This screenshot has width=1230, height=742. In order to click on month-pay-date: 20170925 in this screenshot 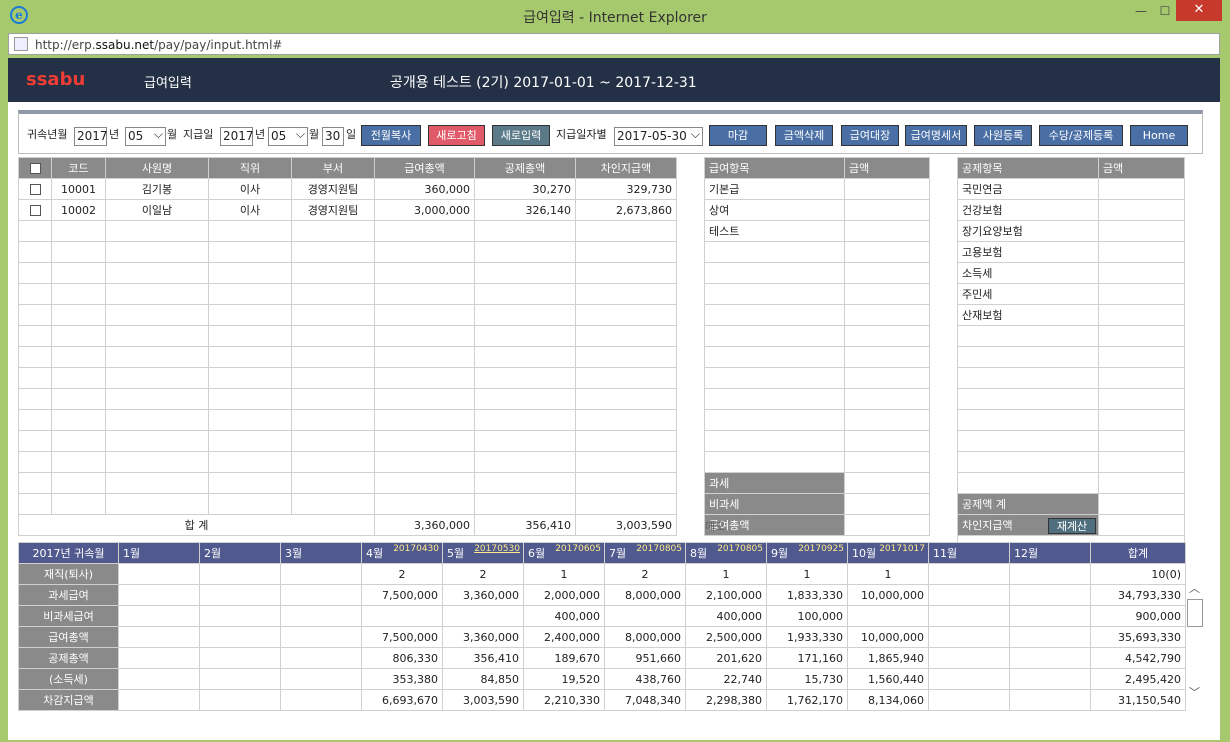, I will do `click(821, 549)`.